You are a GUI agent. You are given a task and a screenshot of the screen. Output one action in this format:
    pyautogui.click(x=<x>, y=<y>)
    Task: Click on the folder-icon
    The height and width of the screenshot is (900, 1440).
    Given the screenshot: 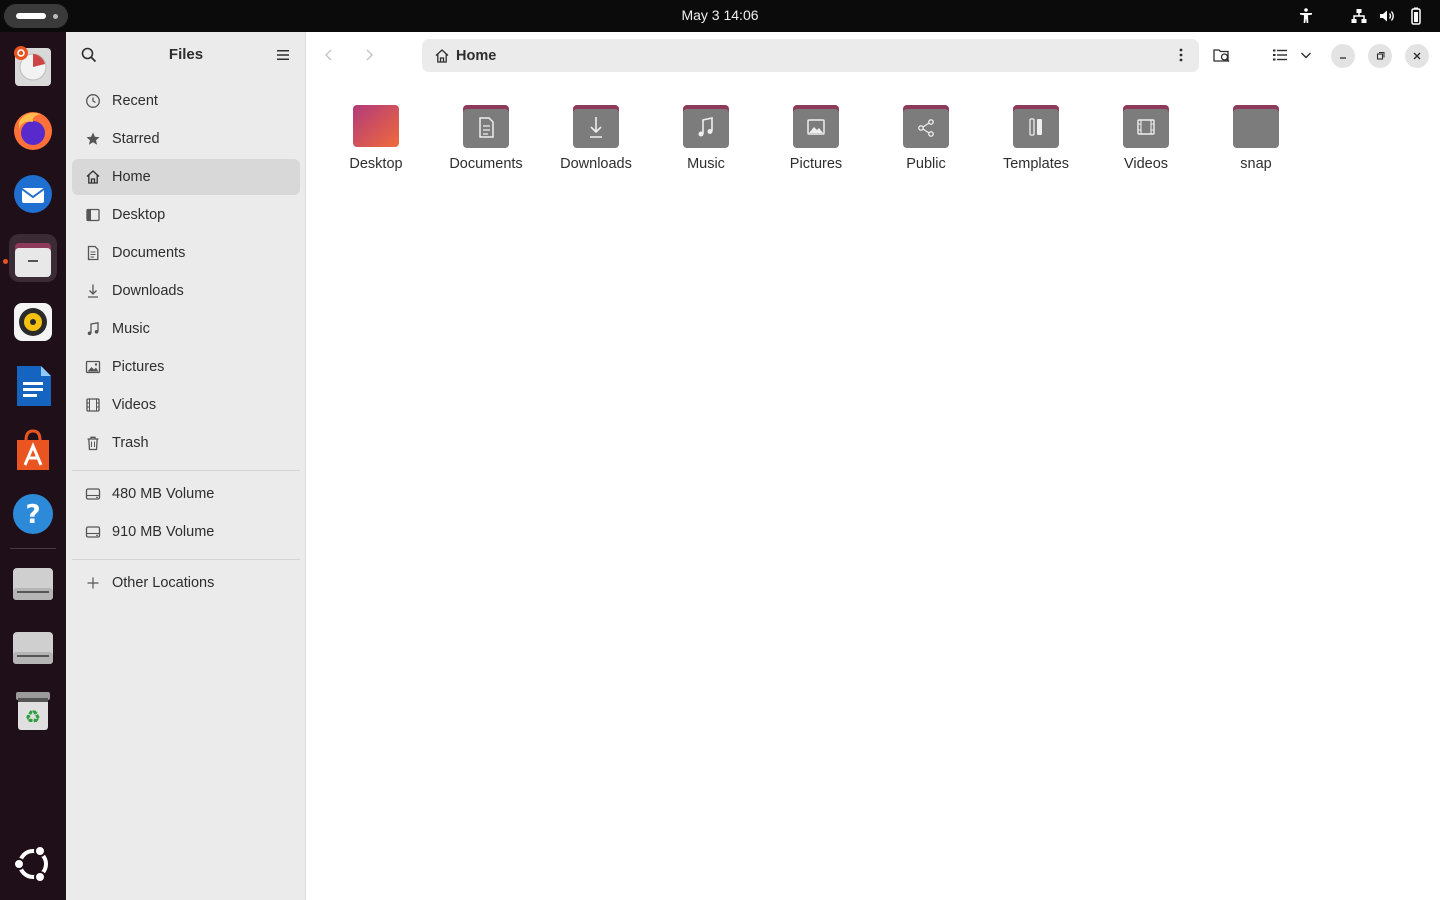 What is the action you would take?
    pyautogui.click(x=1256, y=126)
    